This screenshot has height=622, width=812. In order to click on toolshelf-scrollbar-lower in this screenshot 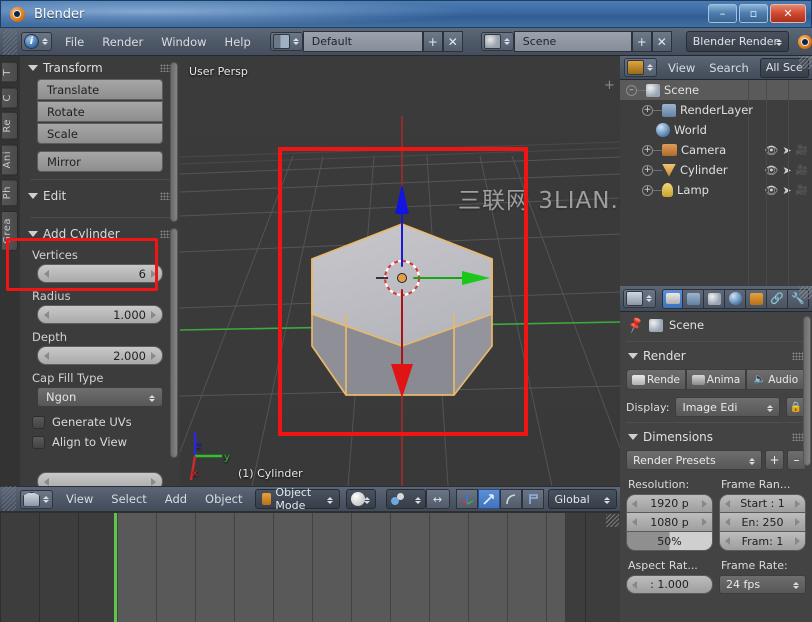, I will do `click(174, 343)`.